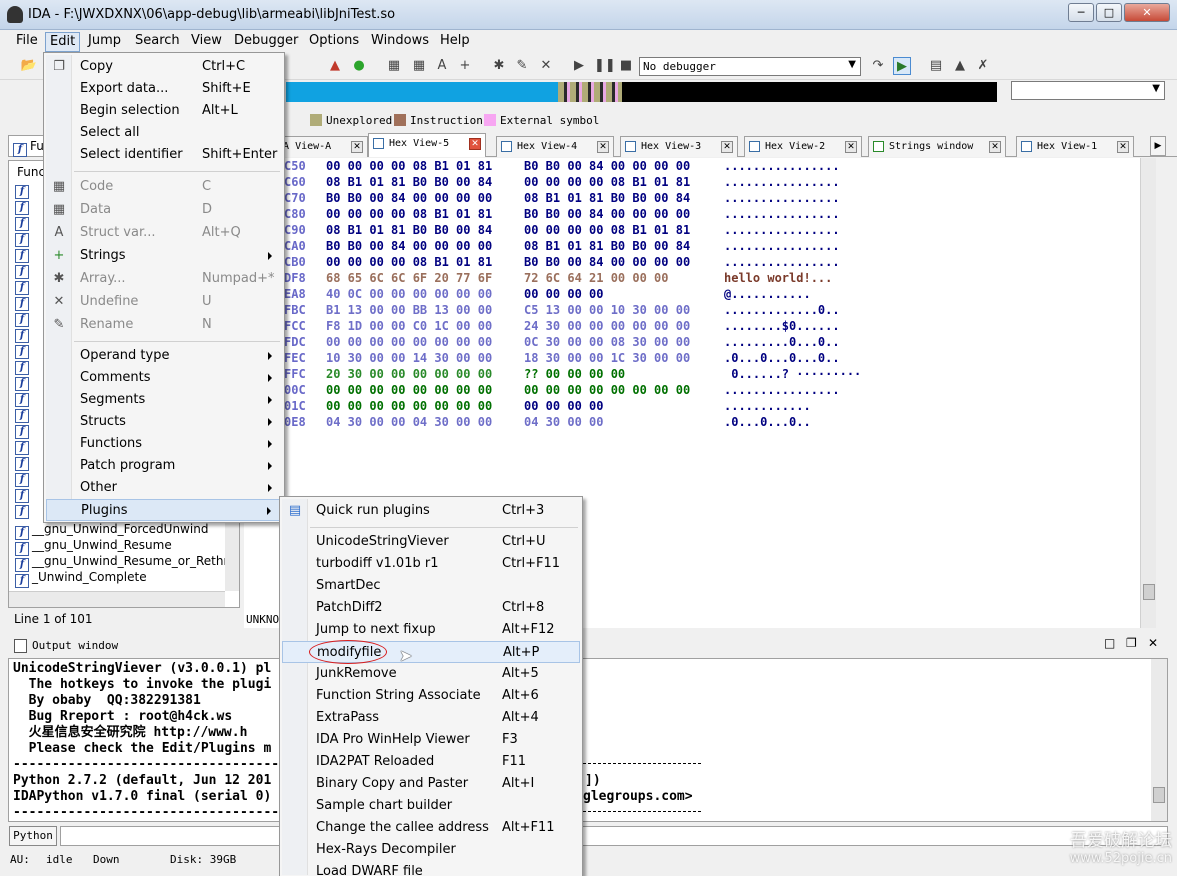 The width and height of the screenshot is (1177, 876). What do you see at coordinates (157, 41) in the screenshot?
I see `menu-search: Search` at bounding box center [157, 41].